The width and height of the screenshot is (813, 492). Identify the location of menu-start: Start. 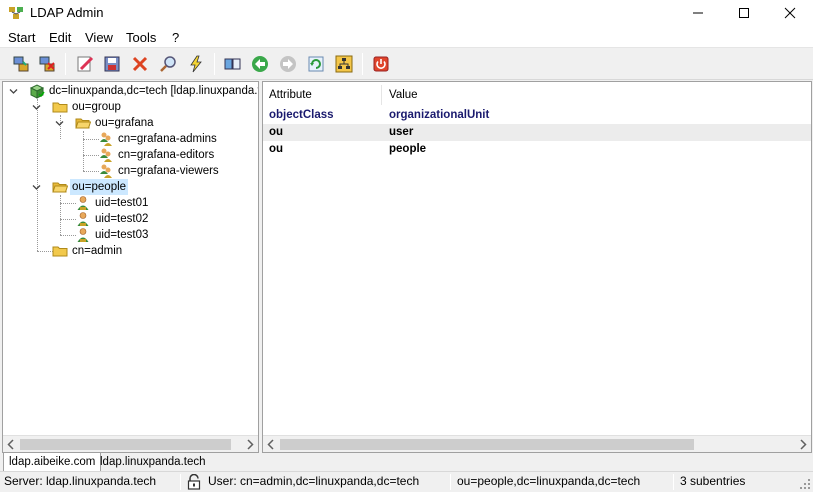
(21, 37).